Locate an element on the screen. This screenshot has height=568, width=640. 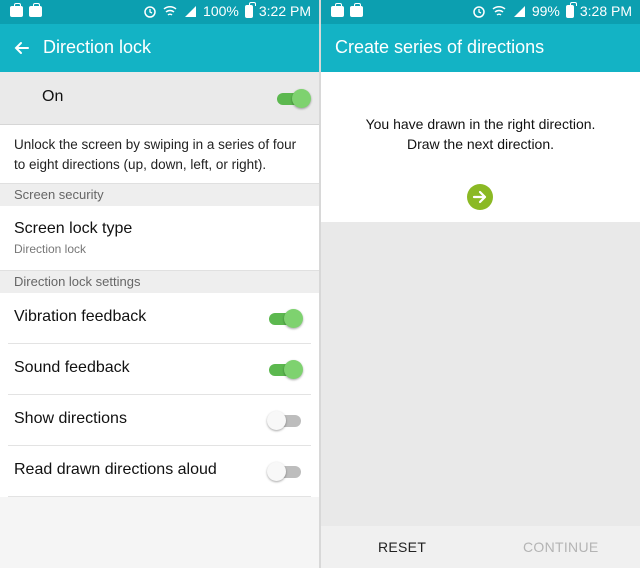
read-directions-aloud-label: Read drawn directions aloud is located at coordinates (115, 469).